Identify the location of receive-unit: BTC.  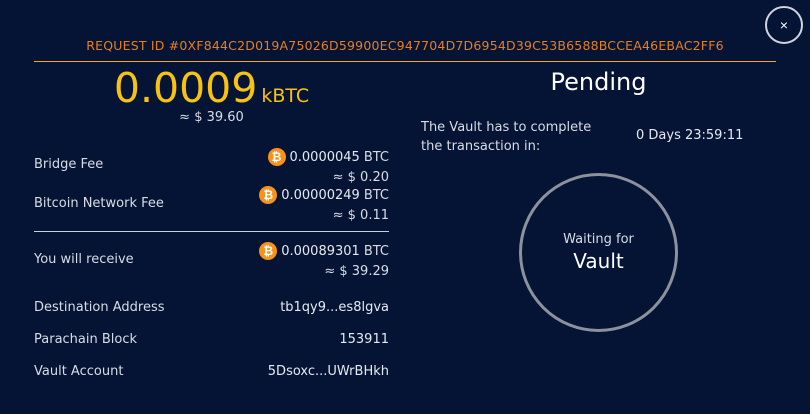
(376, 251).